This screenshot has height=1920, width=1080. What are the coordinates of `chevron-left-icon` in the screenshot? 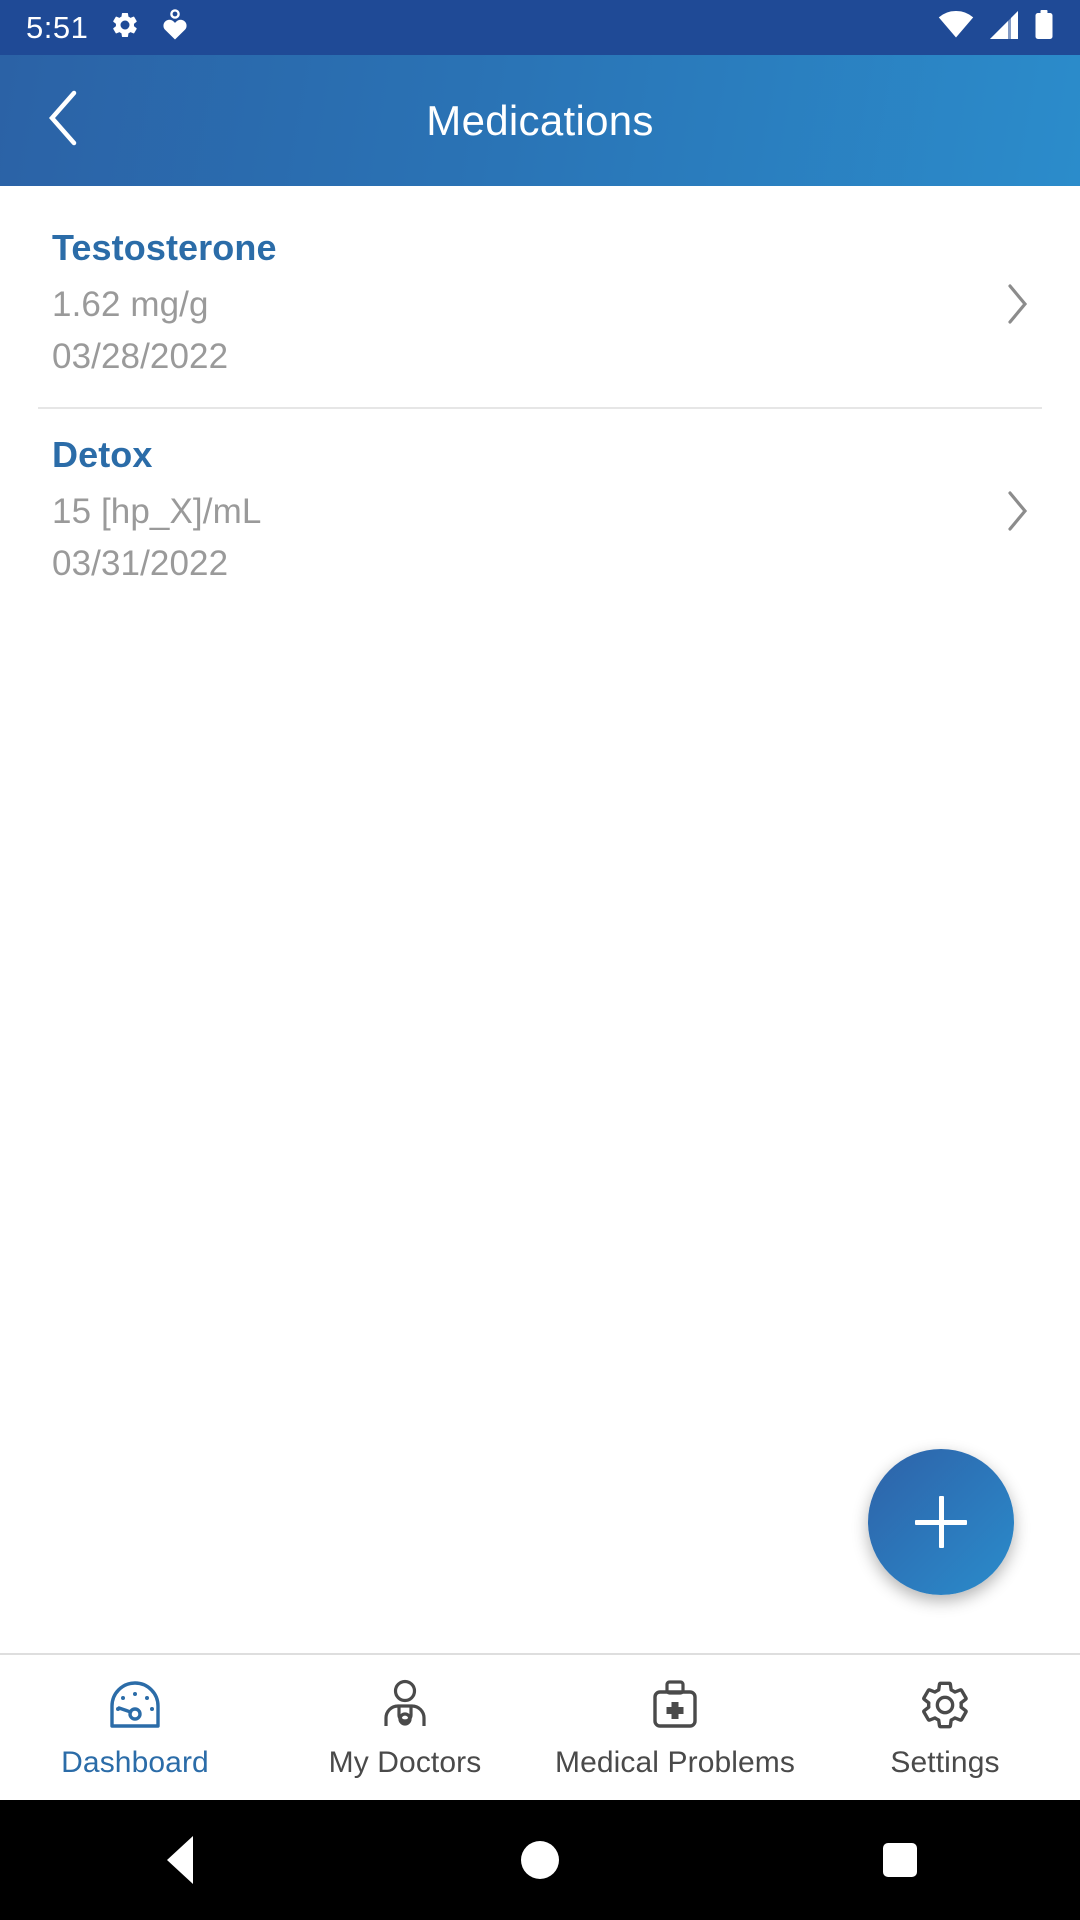 It's located at (64, 120).